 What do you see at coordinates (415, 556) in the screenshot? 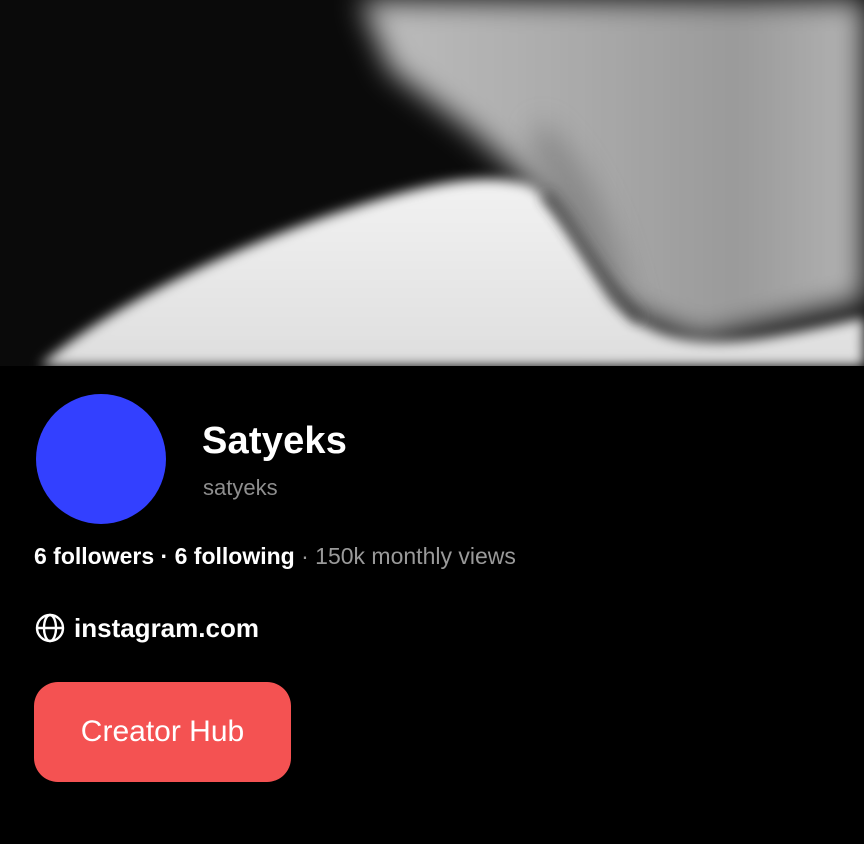
I see `monthly-views: 150k monthly views` at bounding box center [415, 556].